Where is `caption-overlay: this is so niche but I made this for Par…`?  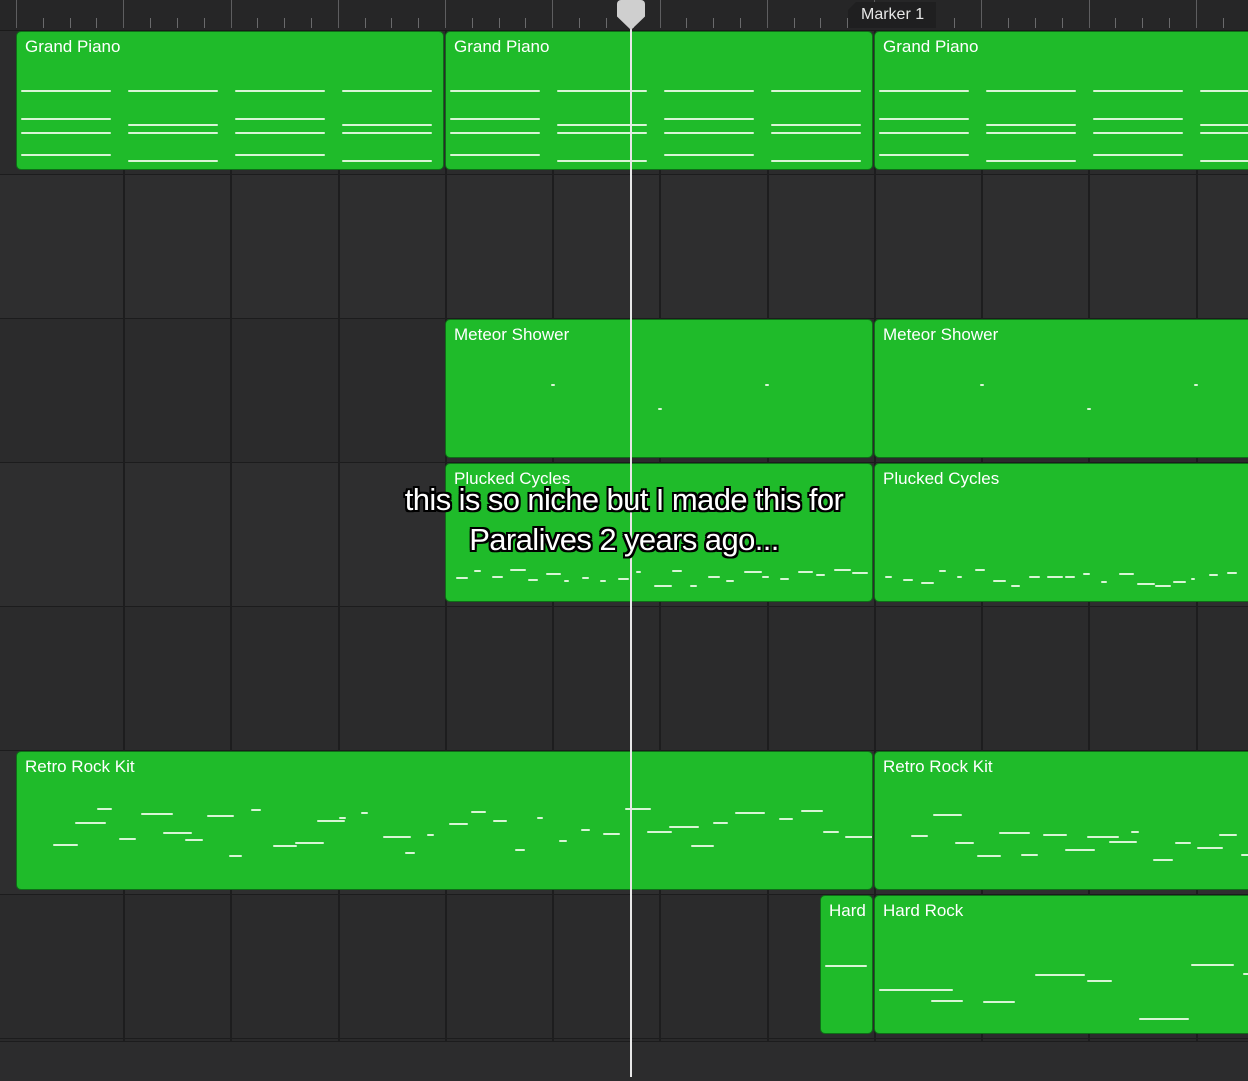
caption-overlay: this is so niche but I made this for Par… is located at coordinates (624, 519).